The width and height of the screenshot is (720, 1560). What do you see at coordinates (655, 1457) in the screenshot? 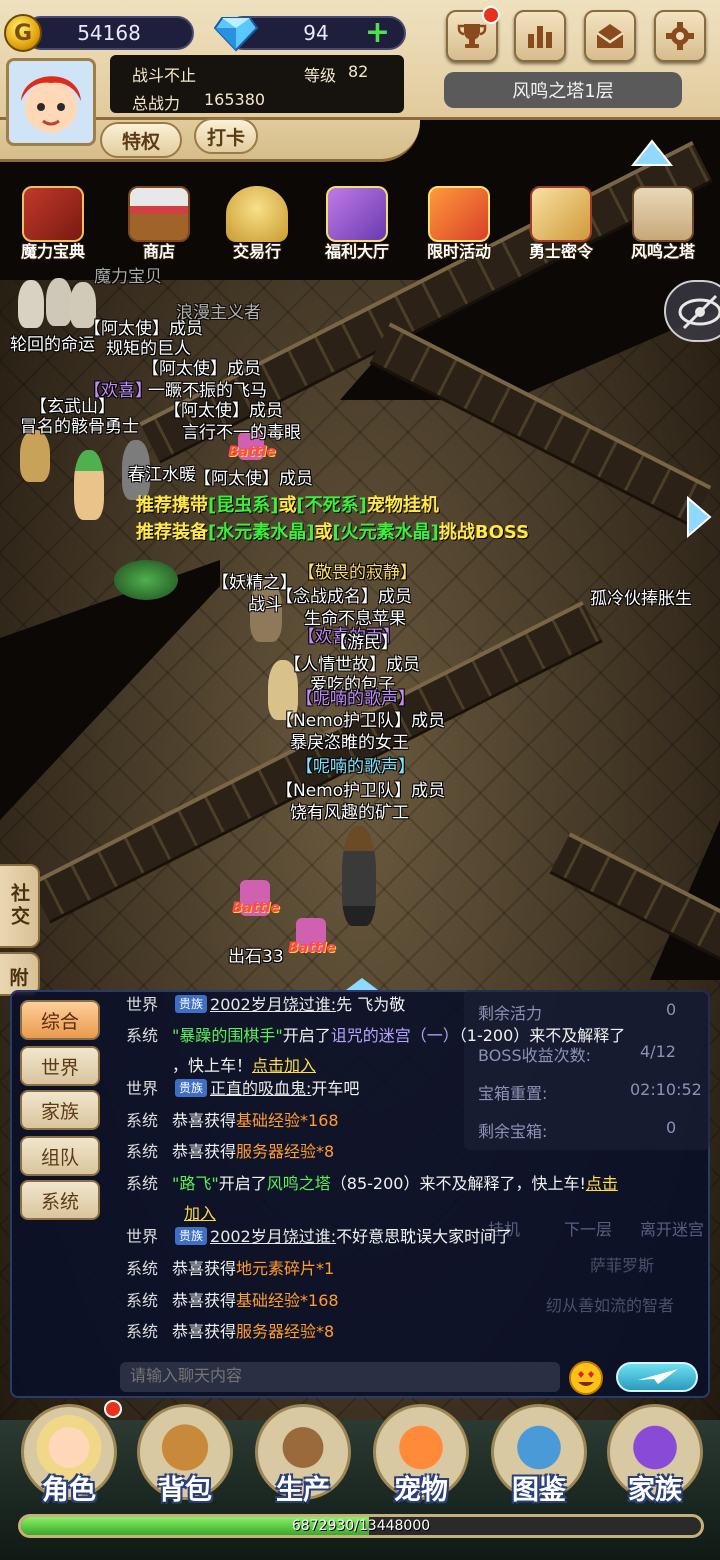
I see `nav-family: 家族` at bounding box center [655, 1457].